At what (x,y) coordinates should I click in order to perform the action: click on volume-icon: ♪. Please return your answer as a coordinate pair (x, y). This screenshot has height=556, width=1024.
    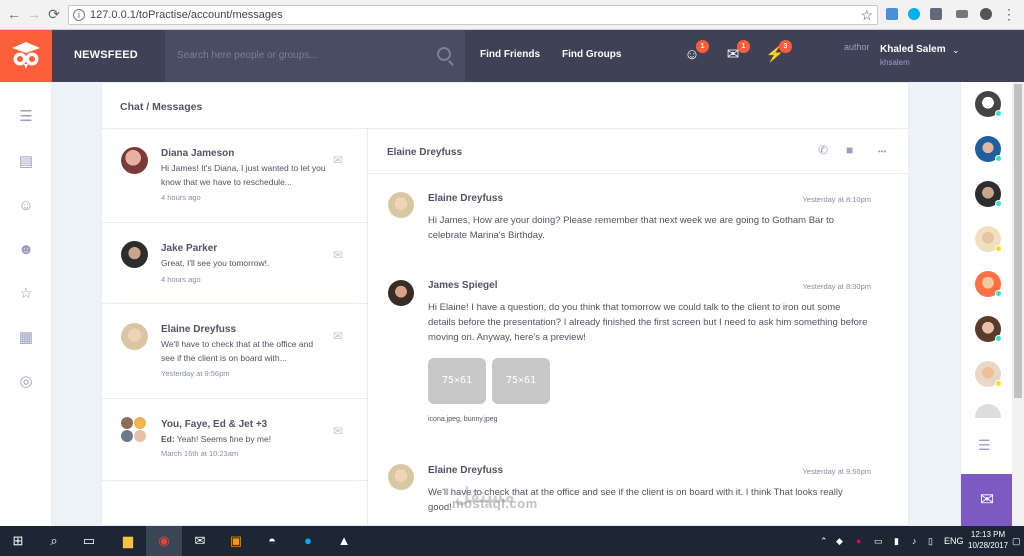
    Looking at the image, I should click on (914, 541).